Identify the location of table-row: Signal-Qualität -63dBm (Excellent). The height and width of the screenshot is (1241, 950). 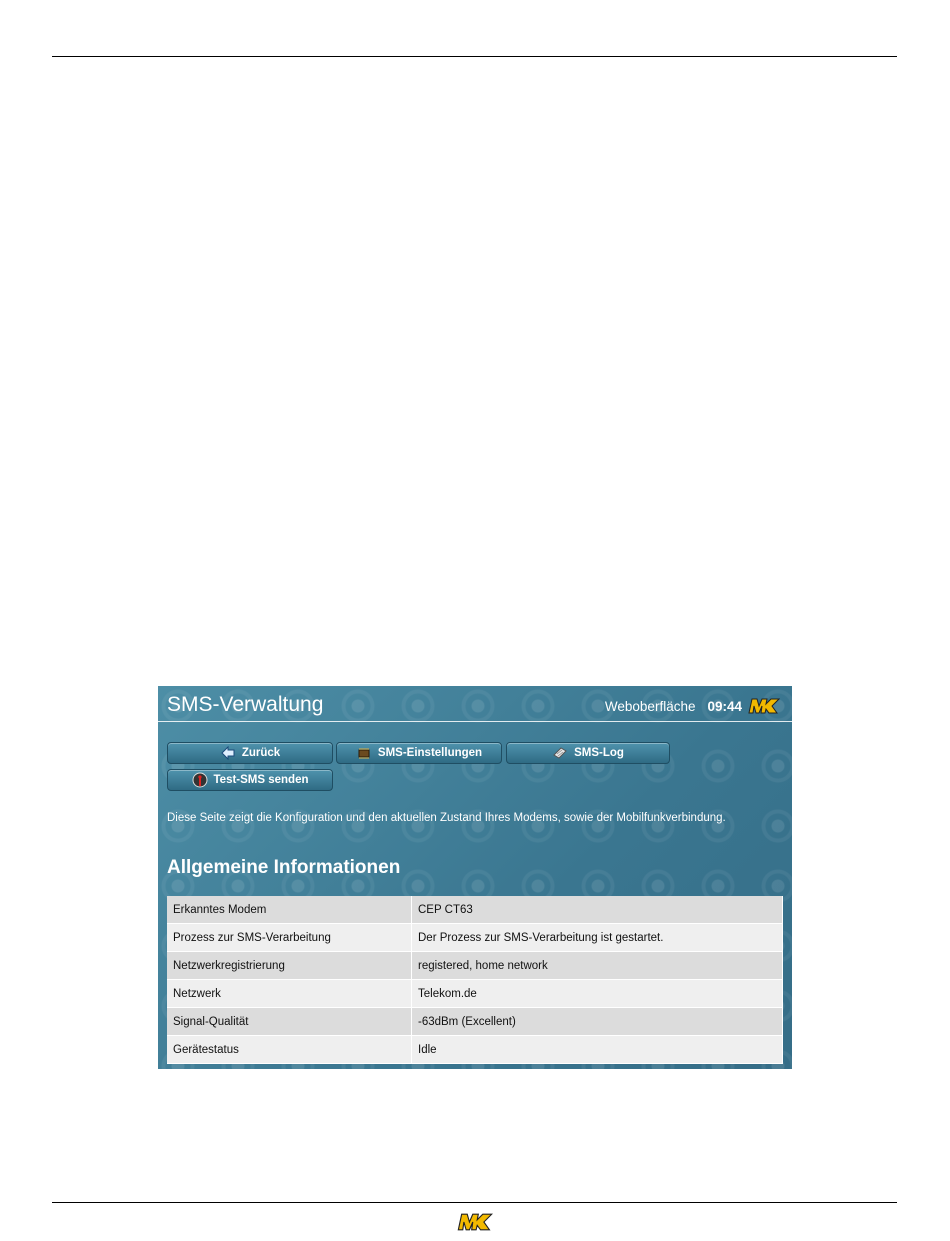
(475, 1021).